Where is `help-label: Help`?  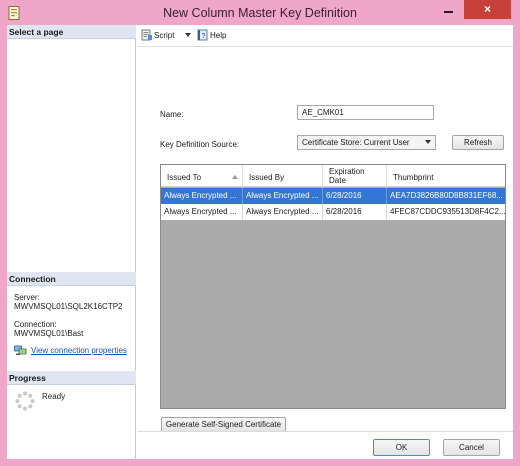
help-label: Help is located at coordinates (218, 35).